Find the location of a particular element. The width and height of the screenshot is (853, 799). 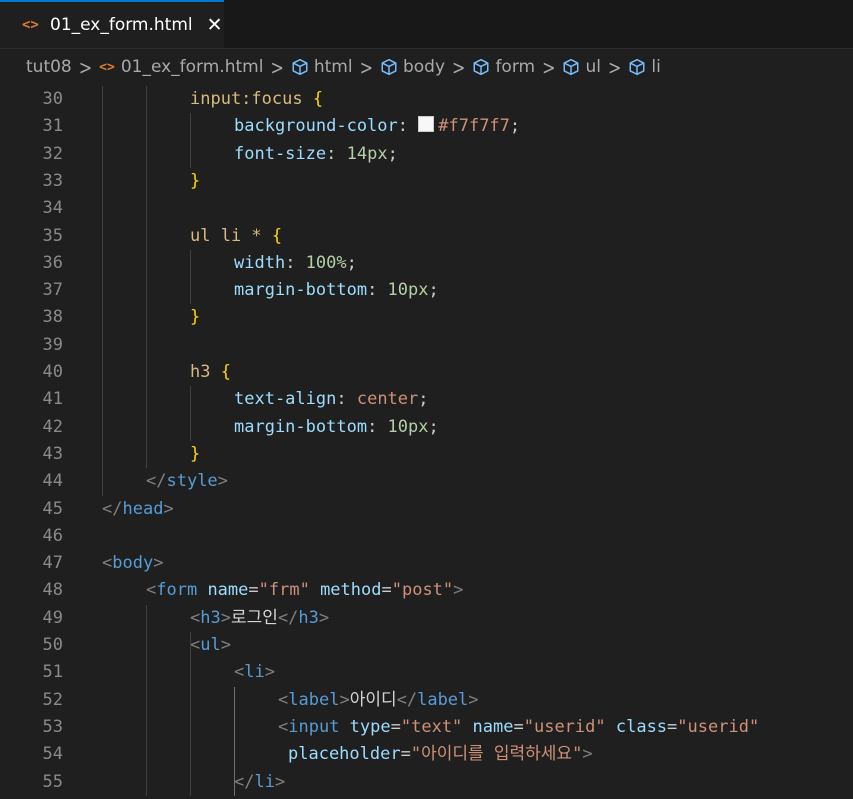

code-line: 38} is located at coordinates (426, 317).